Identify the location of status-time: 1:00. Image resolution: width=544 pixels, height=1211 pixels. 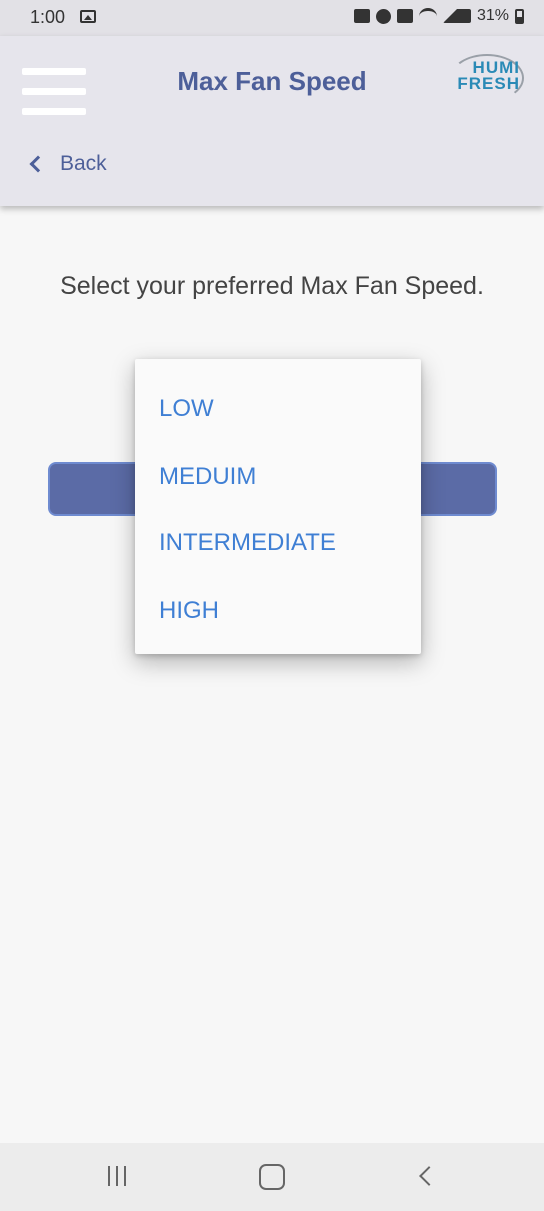
(48, 17).